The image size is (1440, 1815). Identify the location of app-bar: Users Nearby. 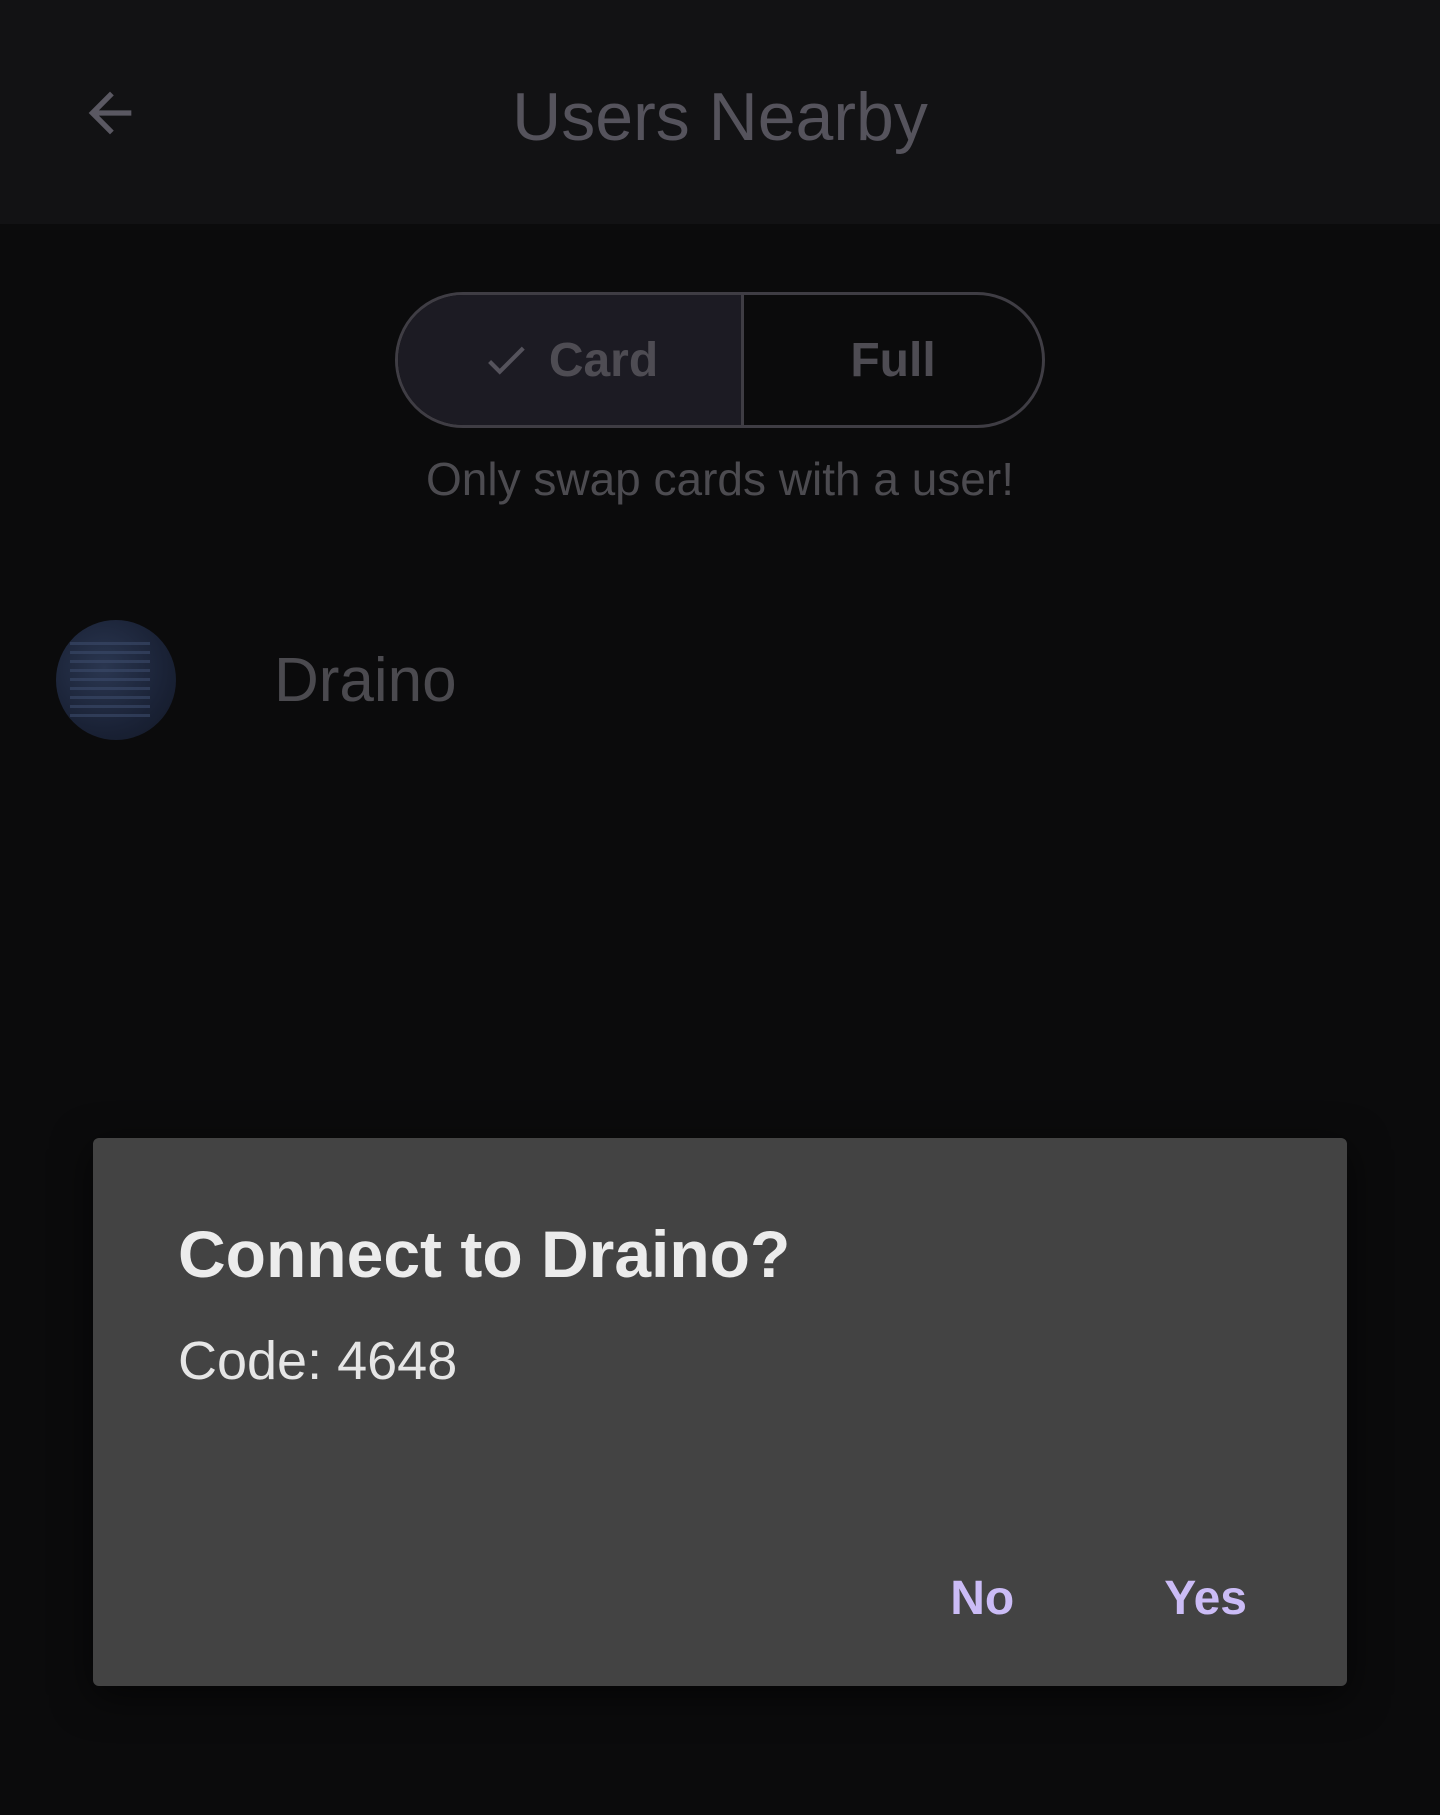
(720, 112).